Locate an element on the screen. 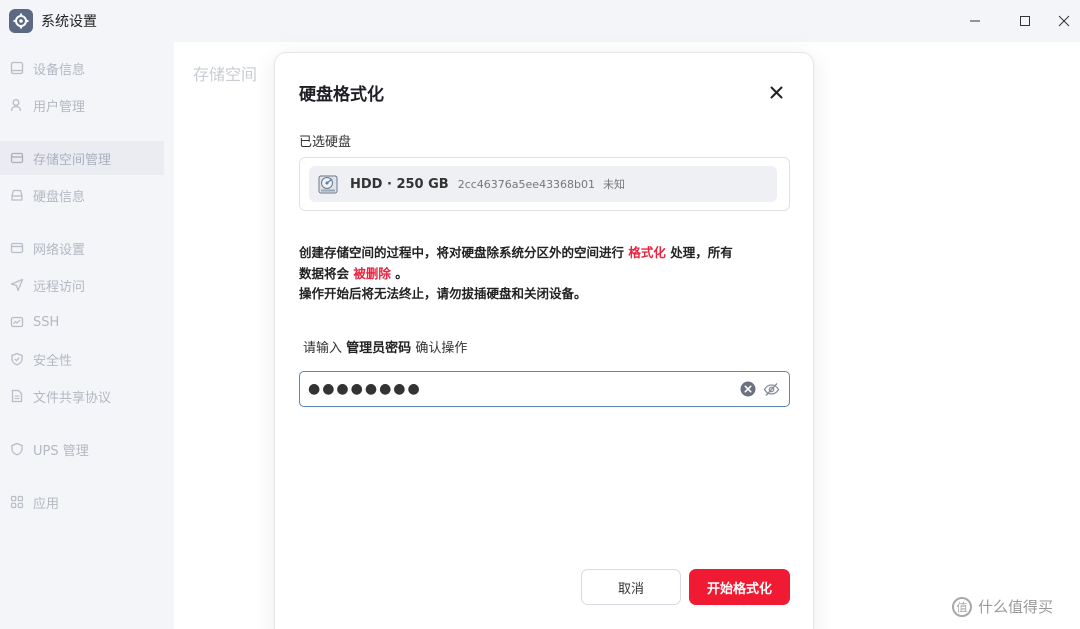 This screenshot has height=629, width=1080. ssh-icon is located at coordinates (17, 322).